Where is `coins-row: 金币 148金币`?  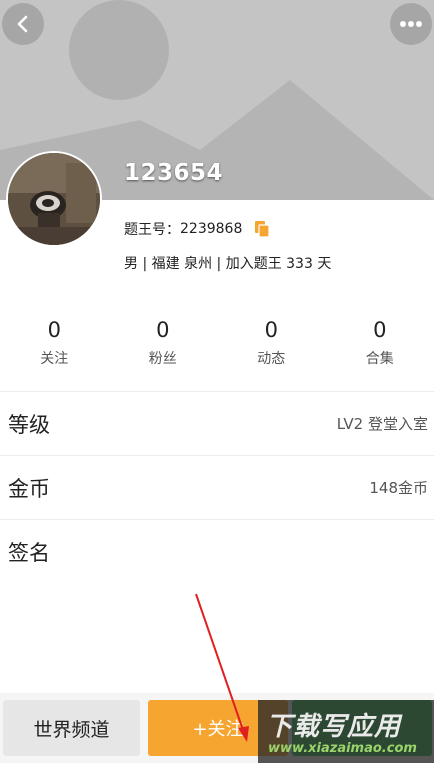 coins-row: 金币 148金币 is located at coordinates (217, 487).